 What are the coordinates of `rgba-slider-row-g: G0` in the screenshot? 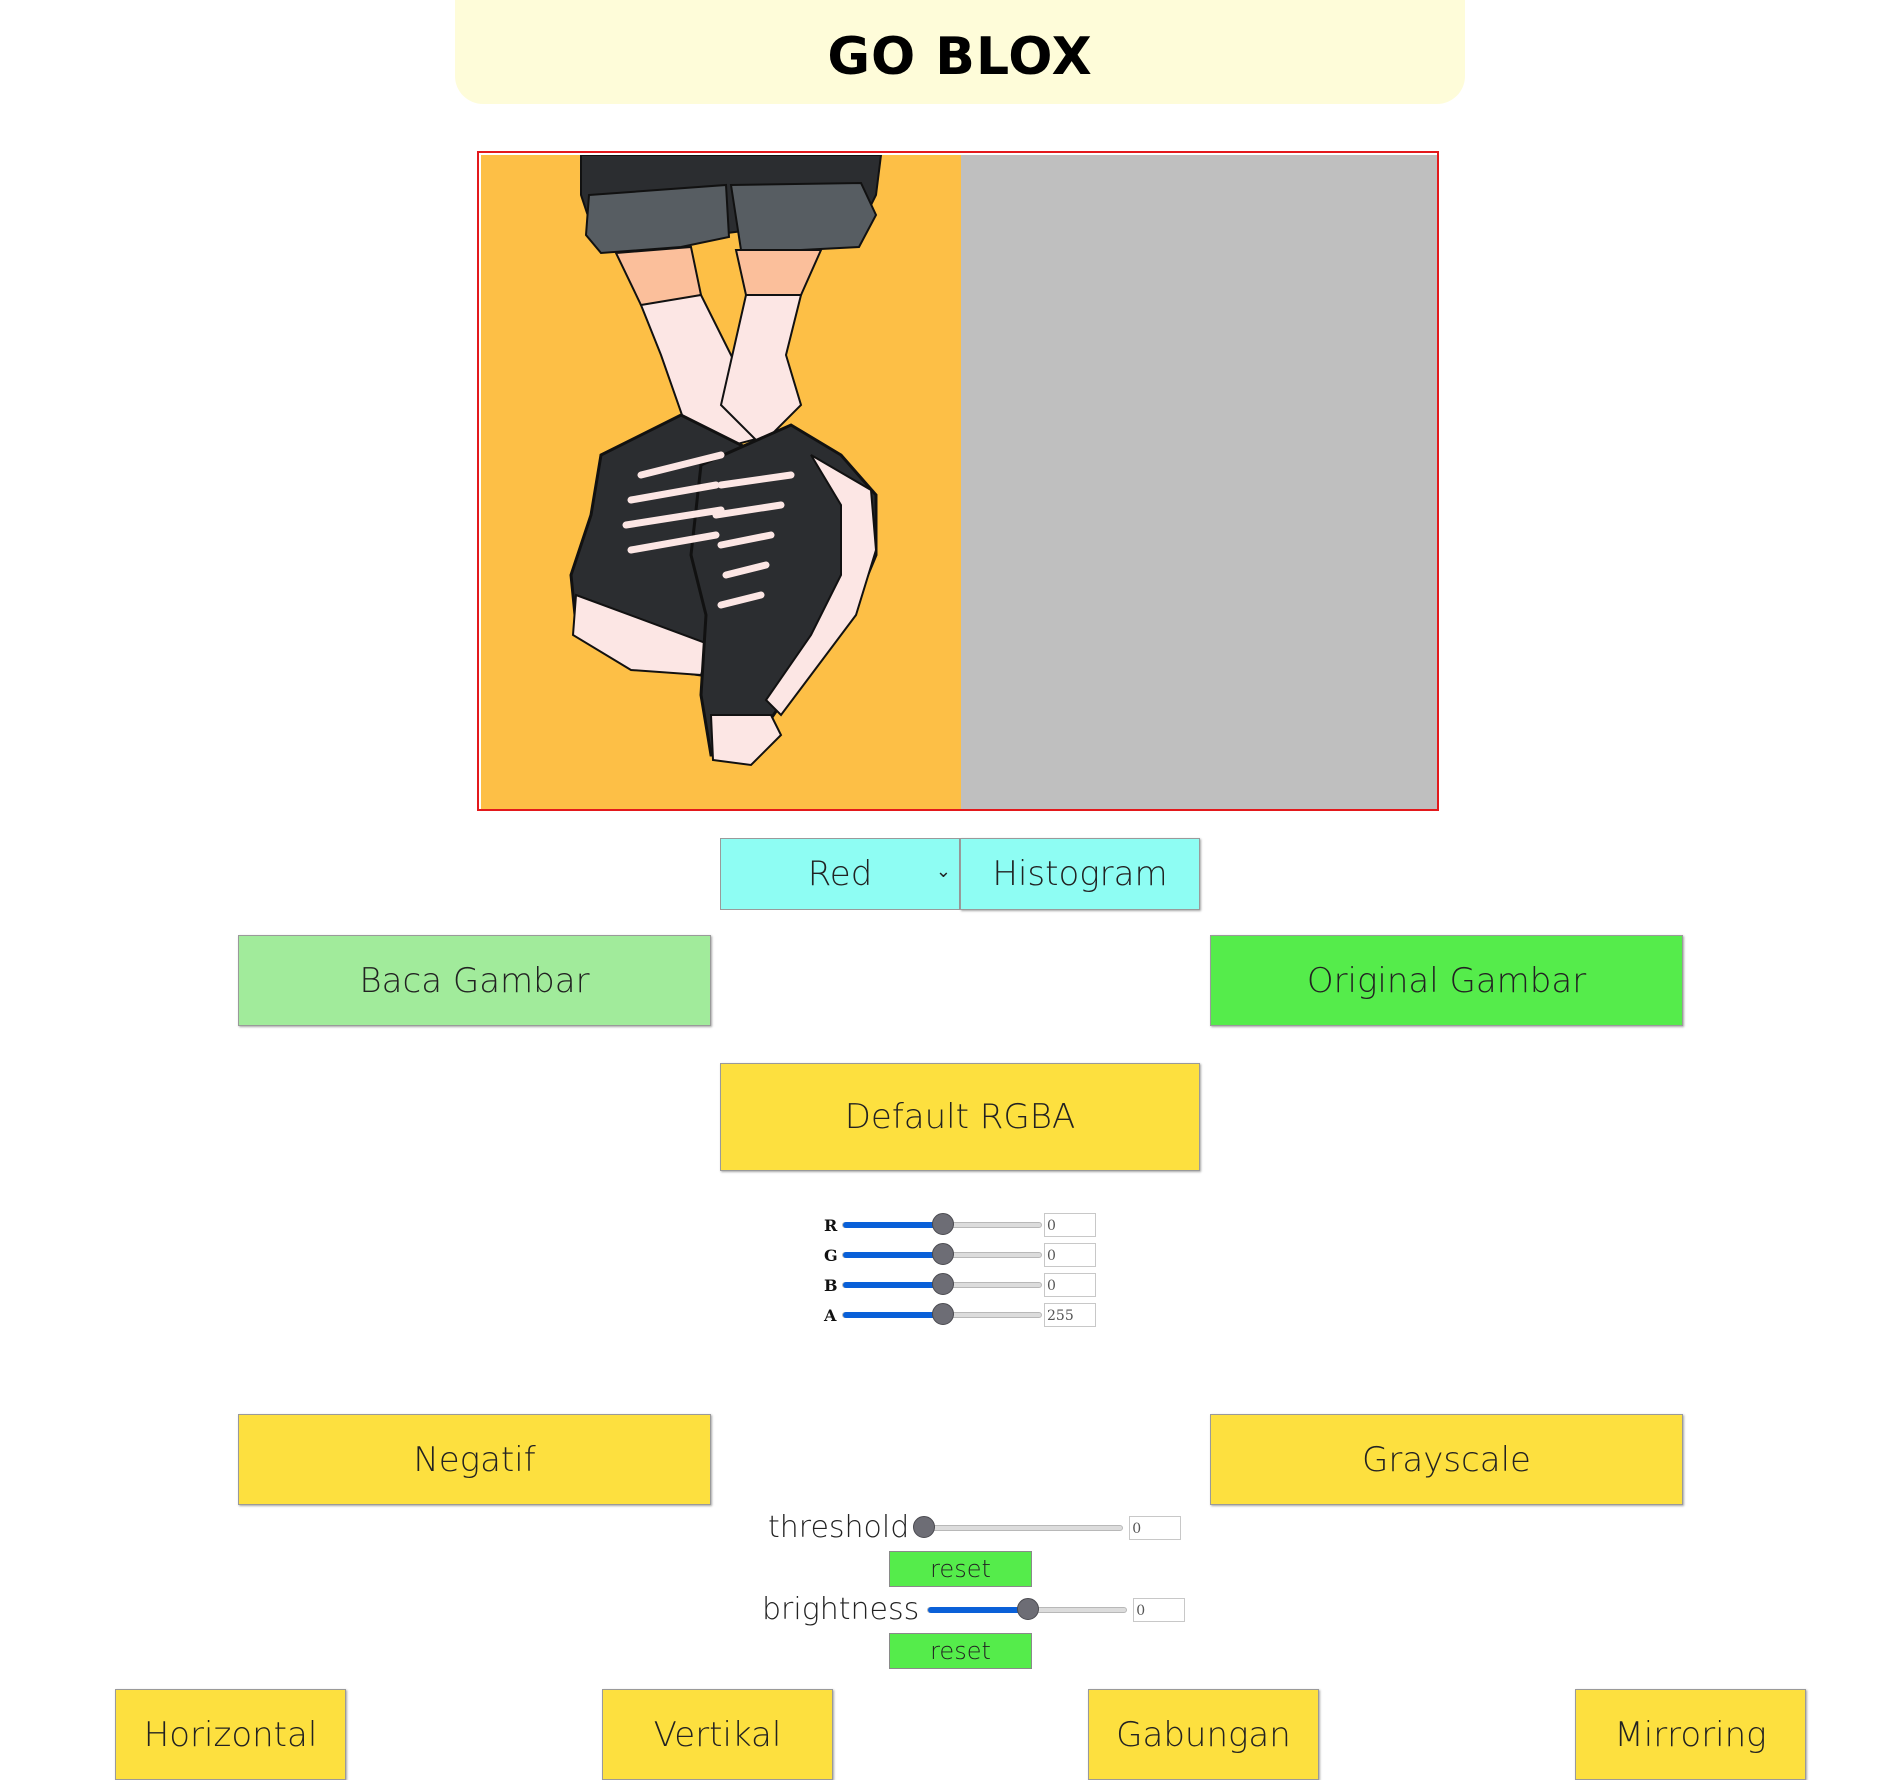 It's located at (960, 1255).